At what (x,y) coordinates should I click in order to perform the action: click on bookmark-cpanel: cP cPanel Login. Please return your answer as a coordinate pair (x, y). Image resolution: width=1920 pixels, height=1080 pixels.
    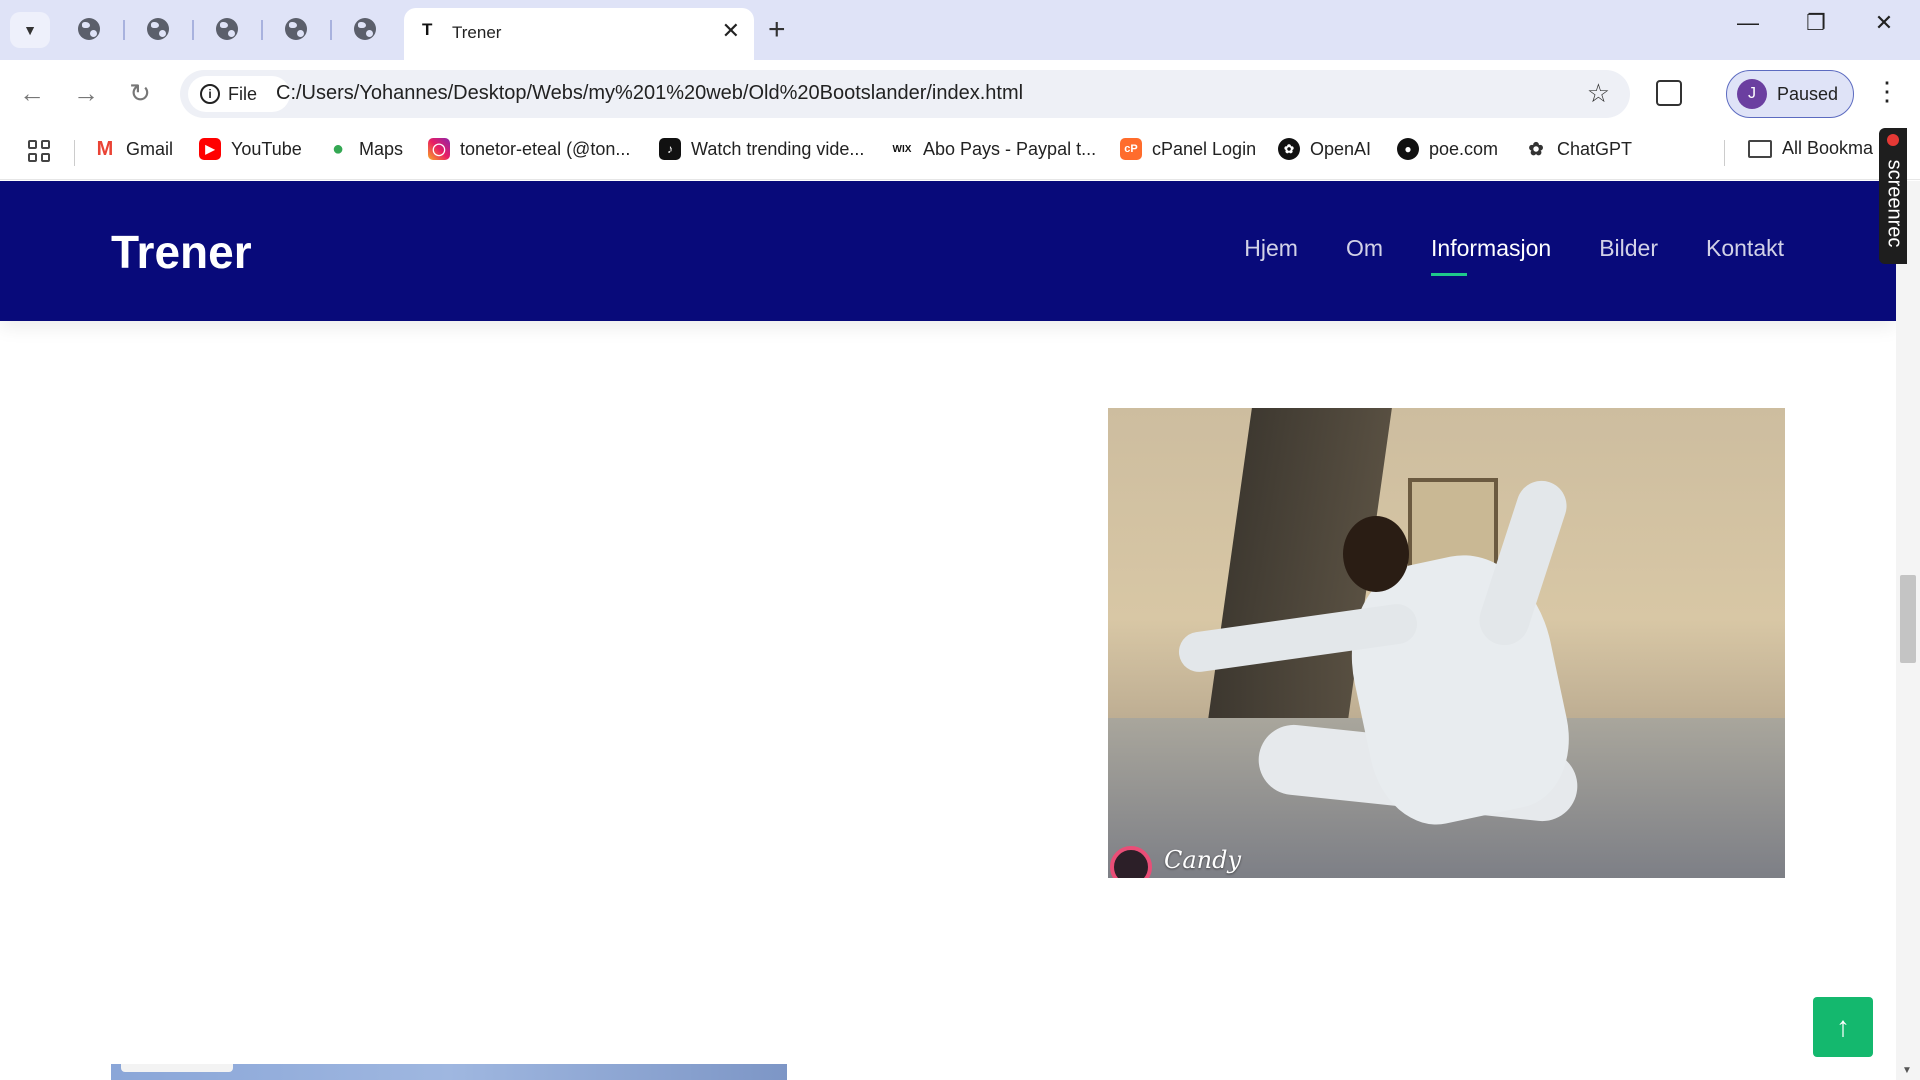
    Looking at the image, I should click on (1188, 149).